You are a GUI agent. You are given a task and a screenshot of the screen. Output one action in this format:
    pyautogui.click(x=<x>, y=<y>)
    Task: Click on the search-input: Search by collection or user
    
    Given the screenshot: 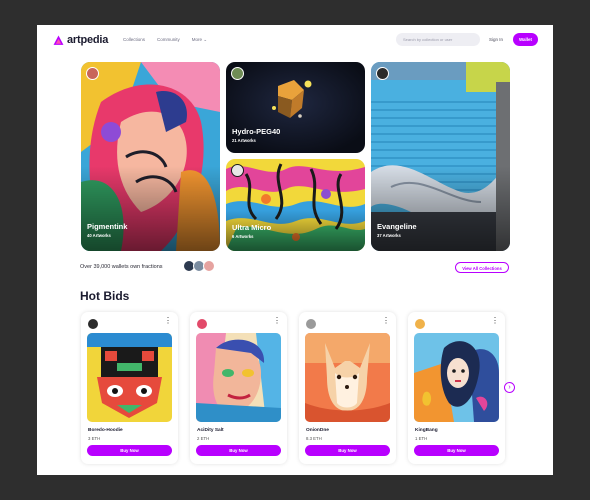 What is the action you would take?
    pyautogui.click(x=438, y=39)
    